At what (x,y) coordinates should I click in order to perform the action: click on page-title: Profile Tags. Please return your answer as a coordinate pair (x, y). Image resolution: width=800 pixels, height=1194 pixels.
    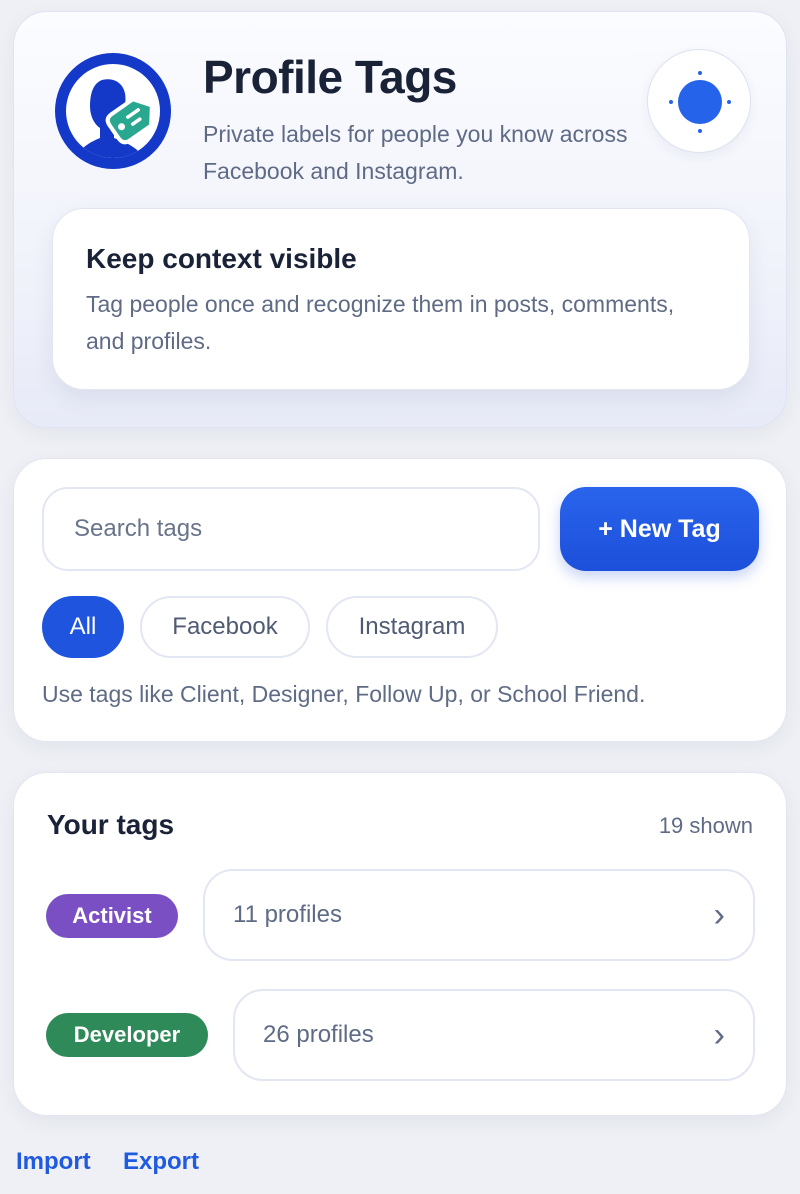
    Looking at the image, I should click on (330, 77).